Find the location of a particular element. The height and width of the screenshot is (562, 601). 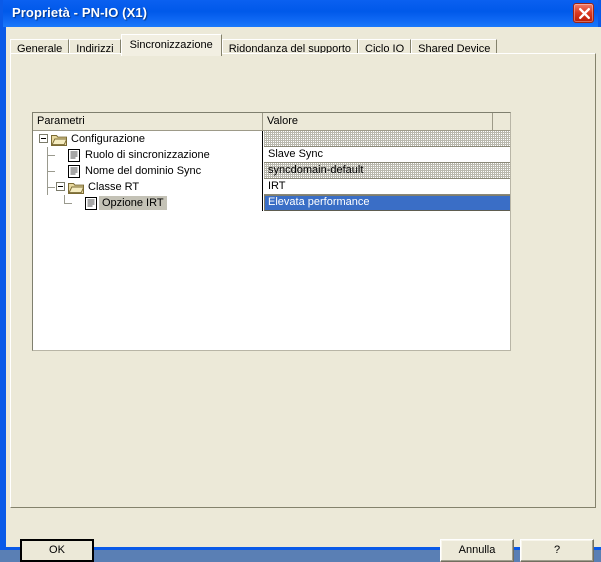

close-icon is located at coordinates (583, 13).